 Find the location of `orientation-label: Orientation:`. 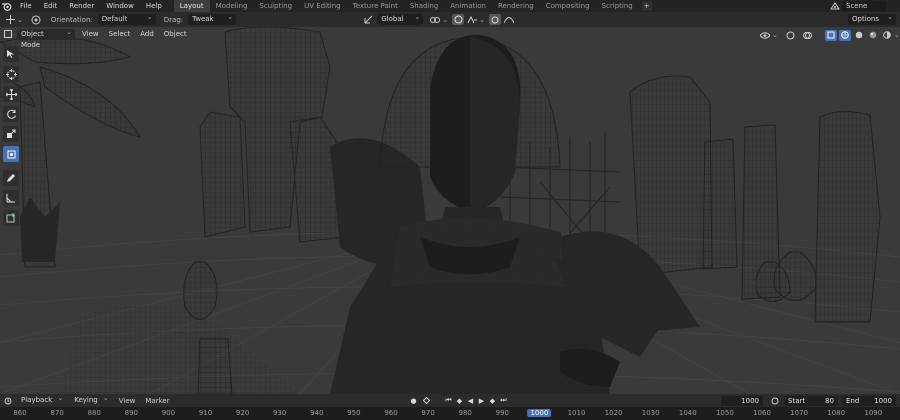

orientation-label: Orientation: is located at coordinates (71, 19).